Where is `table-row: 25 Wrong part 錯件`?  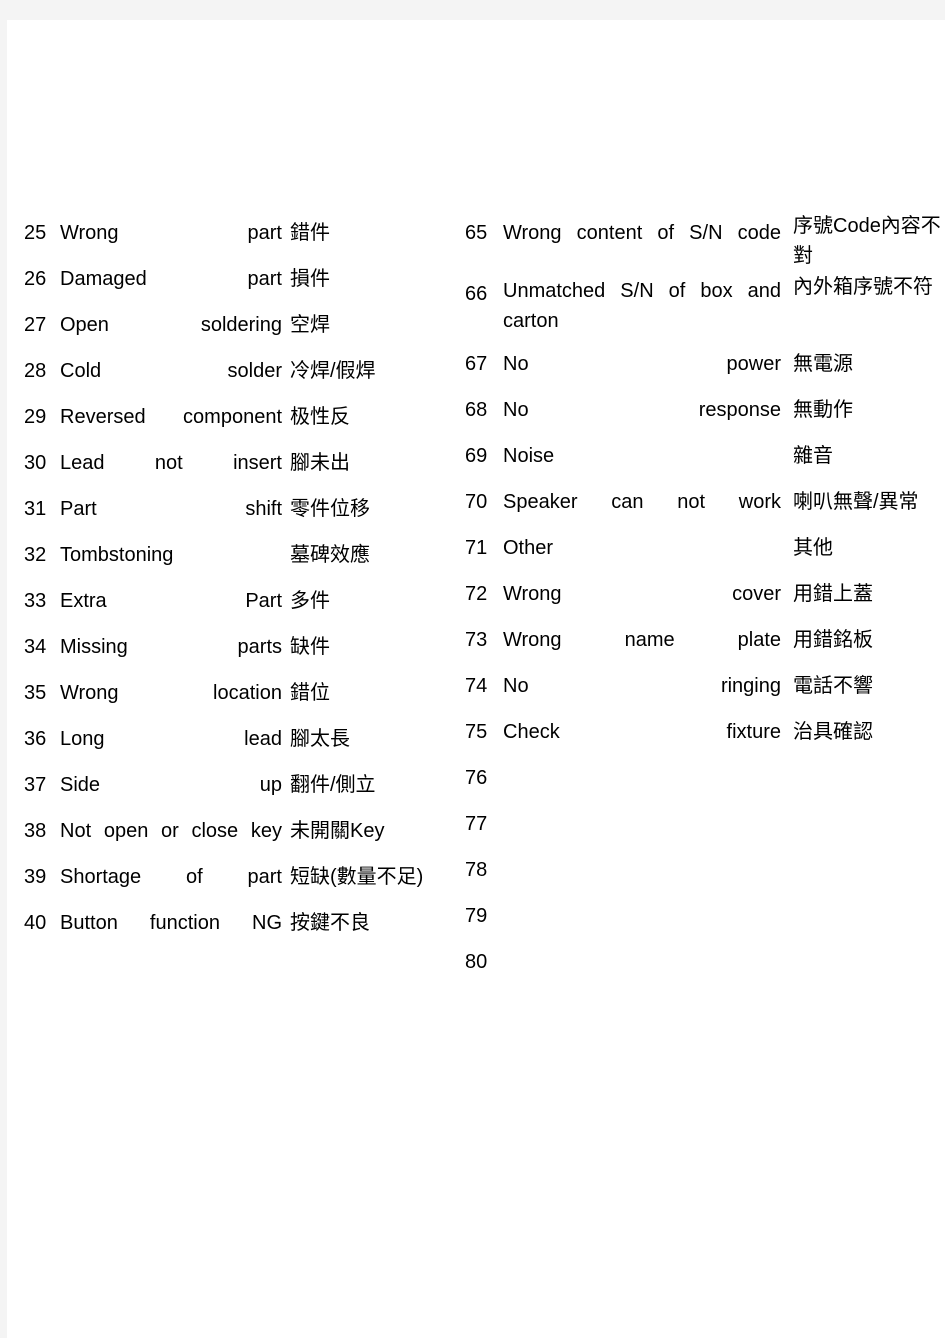 table-row: 25 Wrong part 錯件 is located at coordinates (251, 233).